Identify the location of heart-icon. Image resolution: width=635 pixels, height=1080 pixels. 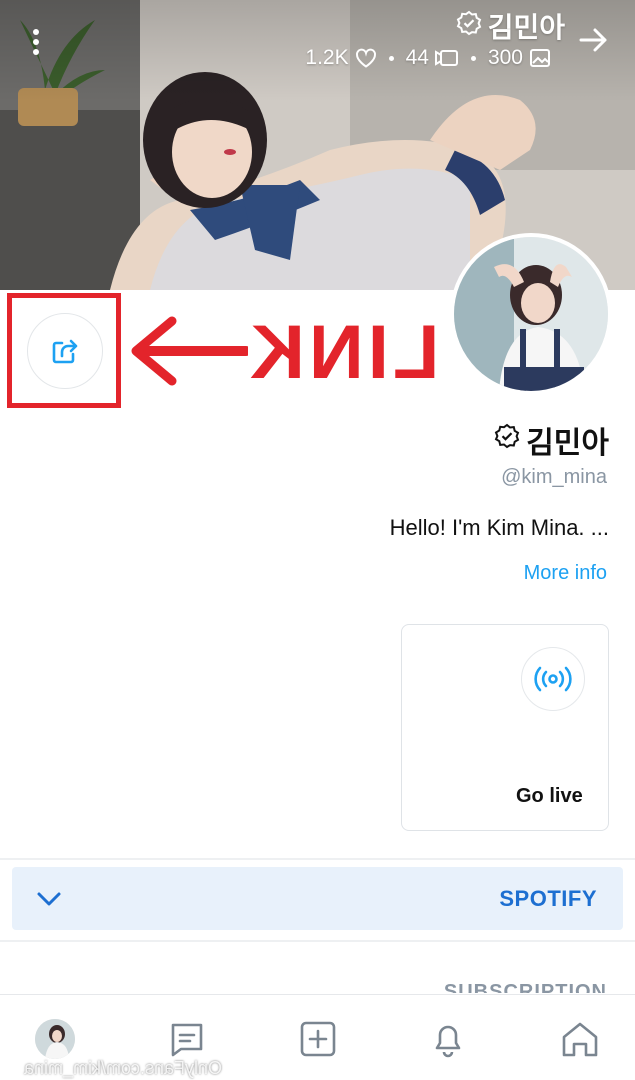
(365, 58).